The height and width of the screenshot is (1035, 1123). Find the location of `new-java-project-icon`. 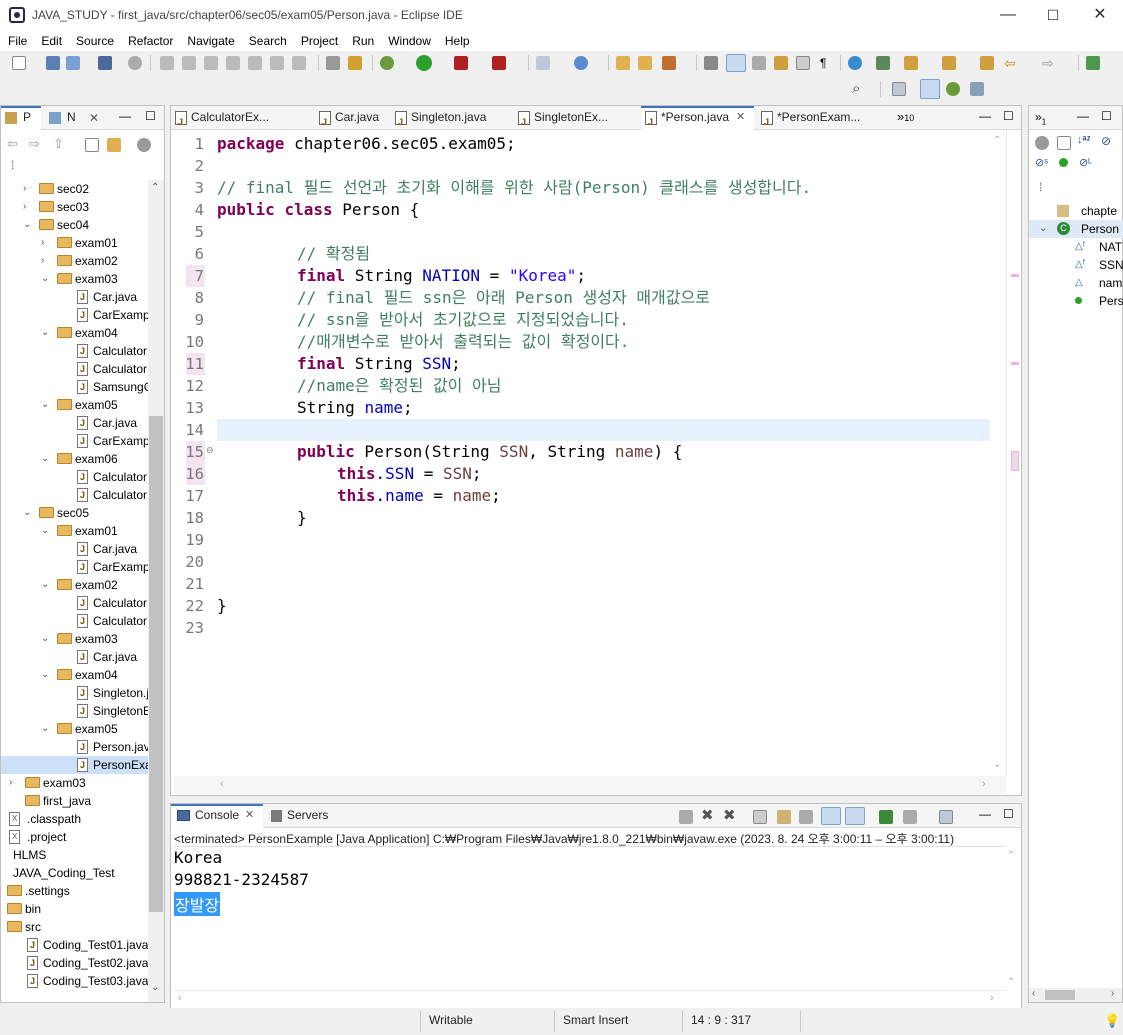

new-java-project-icon is located at coordinates (543, 63).